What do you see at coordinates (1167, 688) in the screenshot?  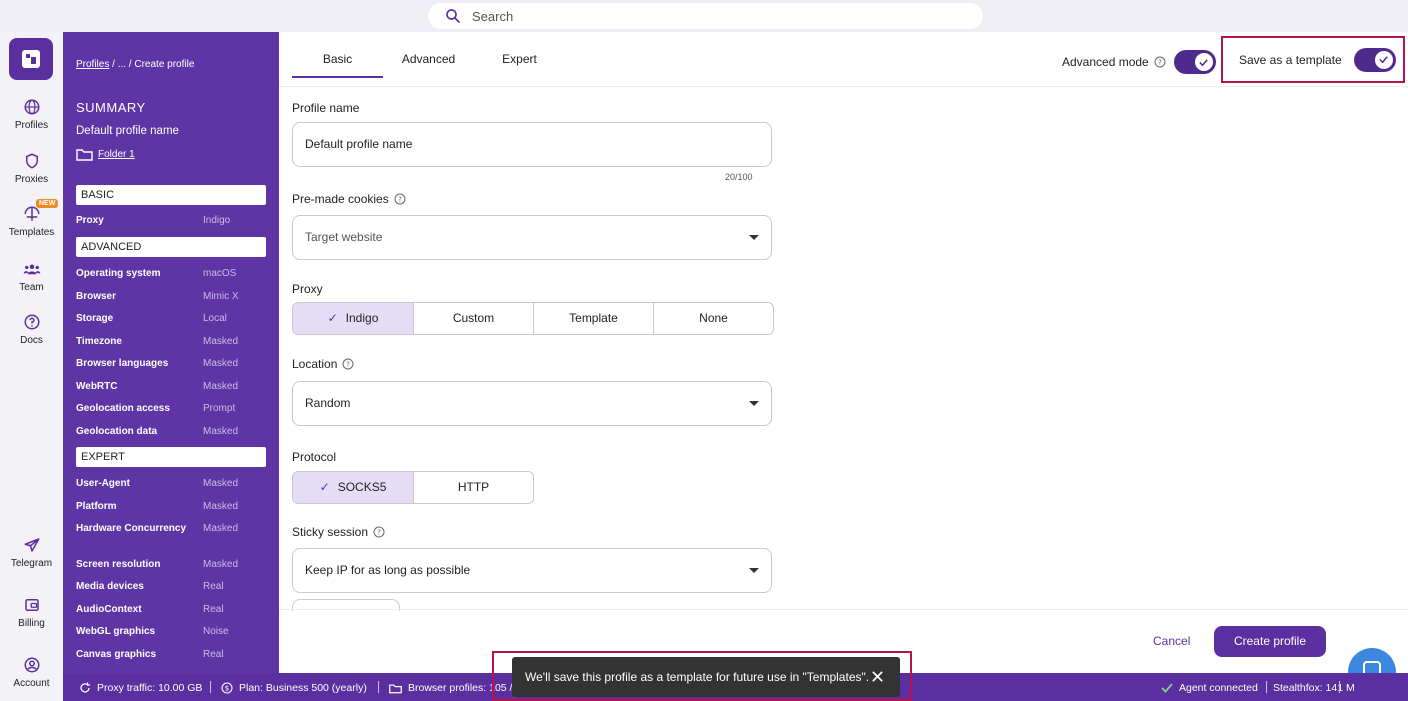 I see `check-icon` at bounding box center [1167, 688].